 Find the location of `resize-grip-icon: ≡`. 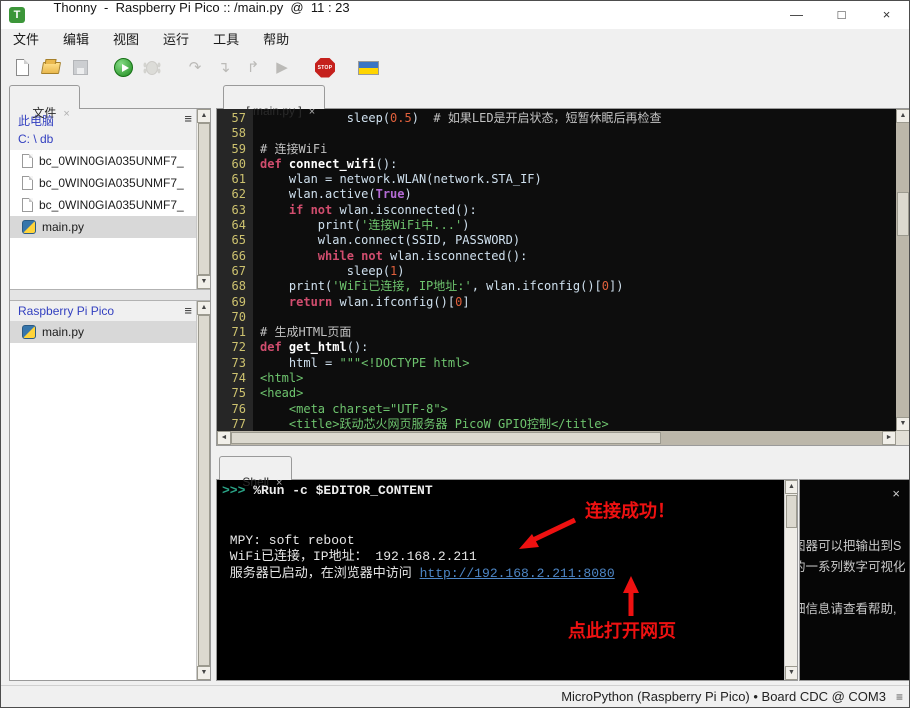

resize-grip-icon: ≡ is located at coordinates (899, 697).